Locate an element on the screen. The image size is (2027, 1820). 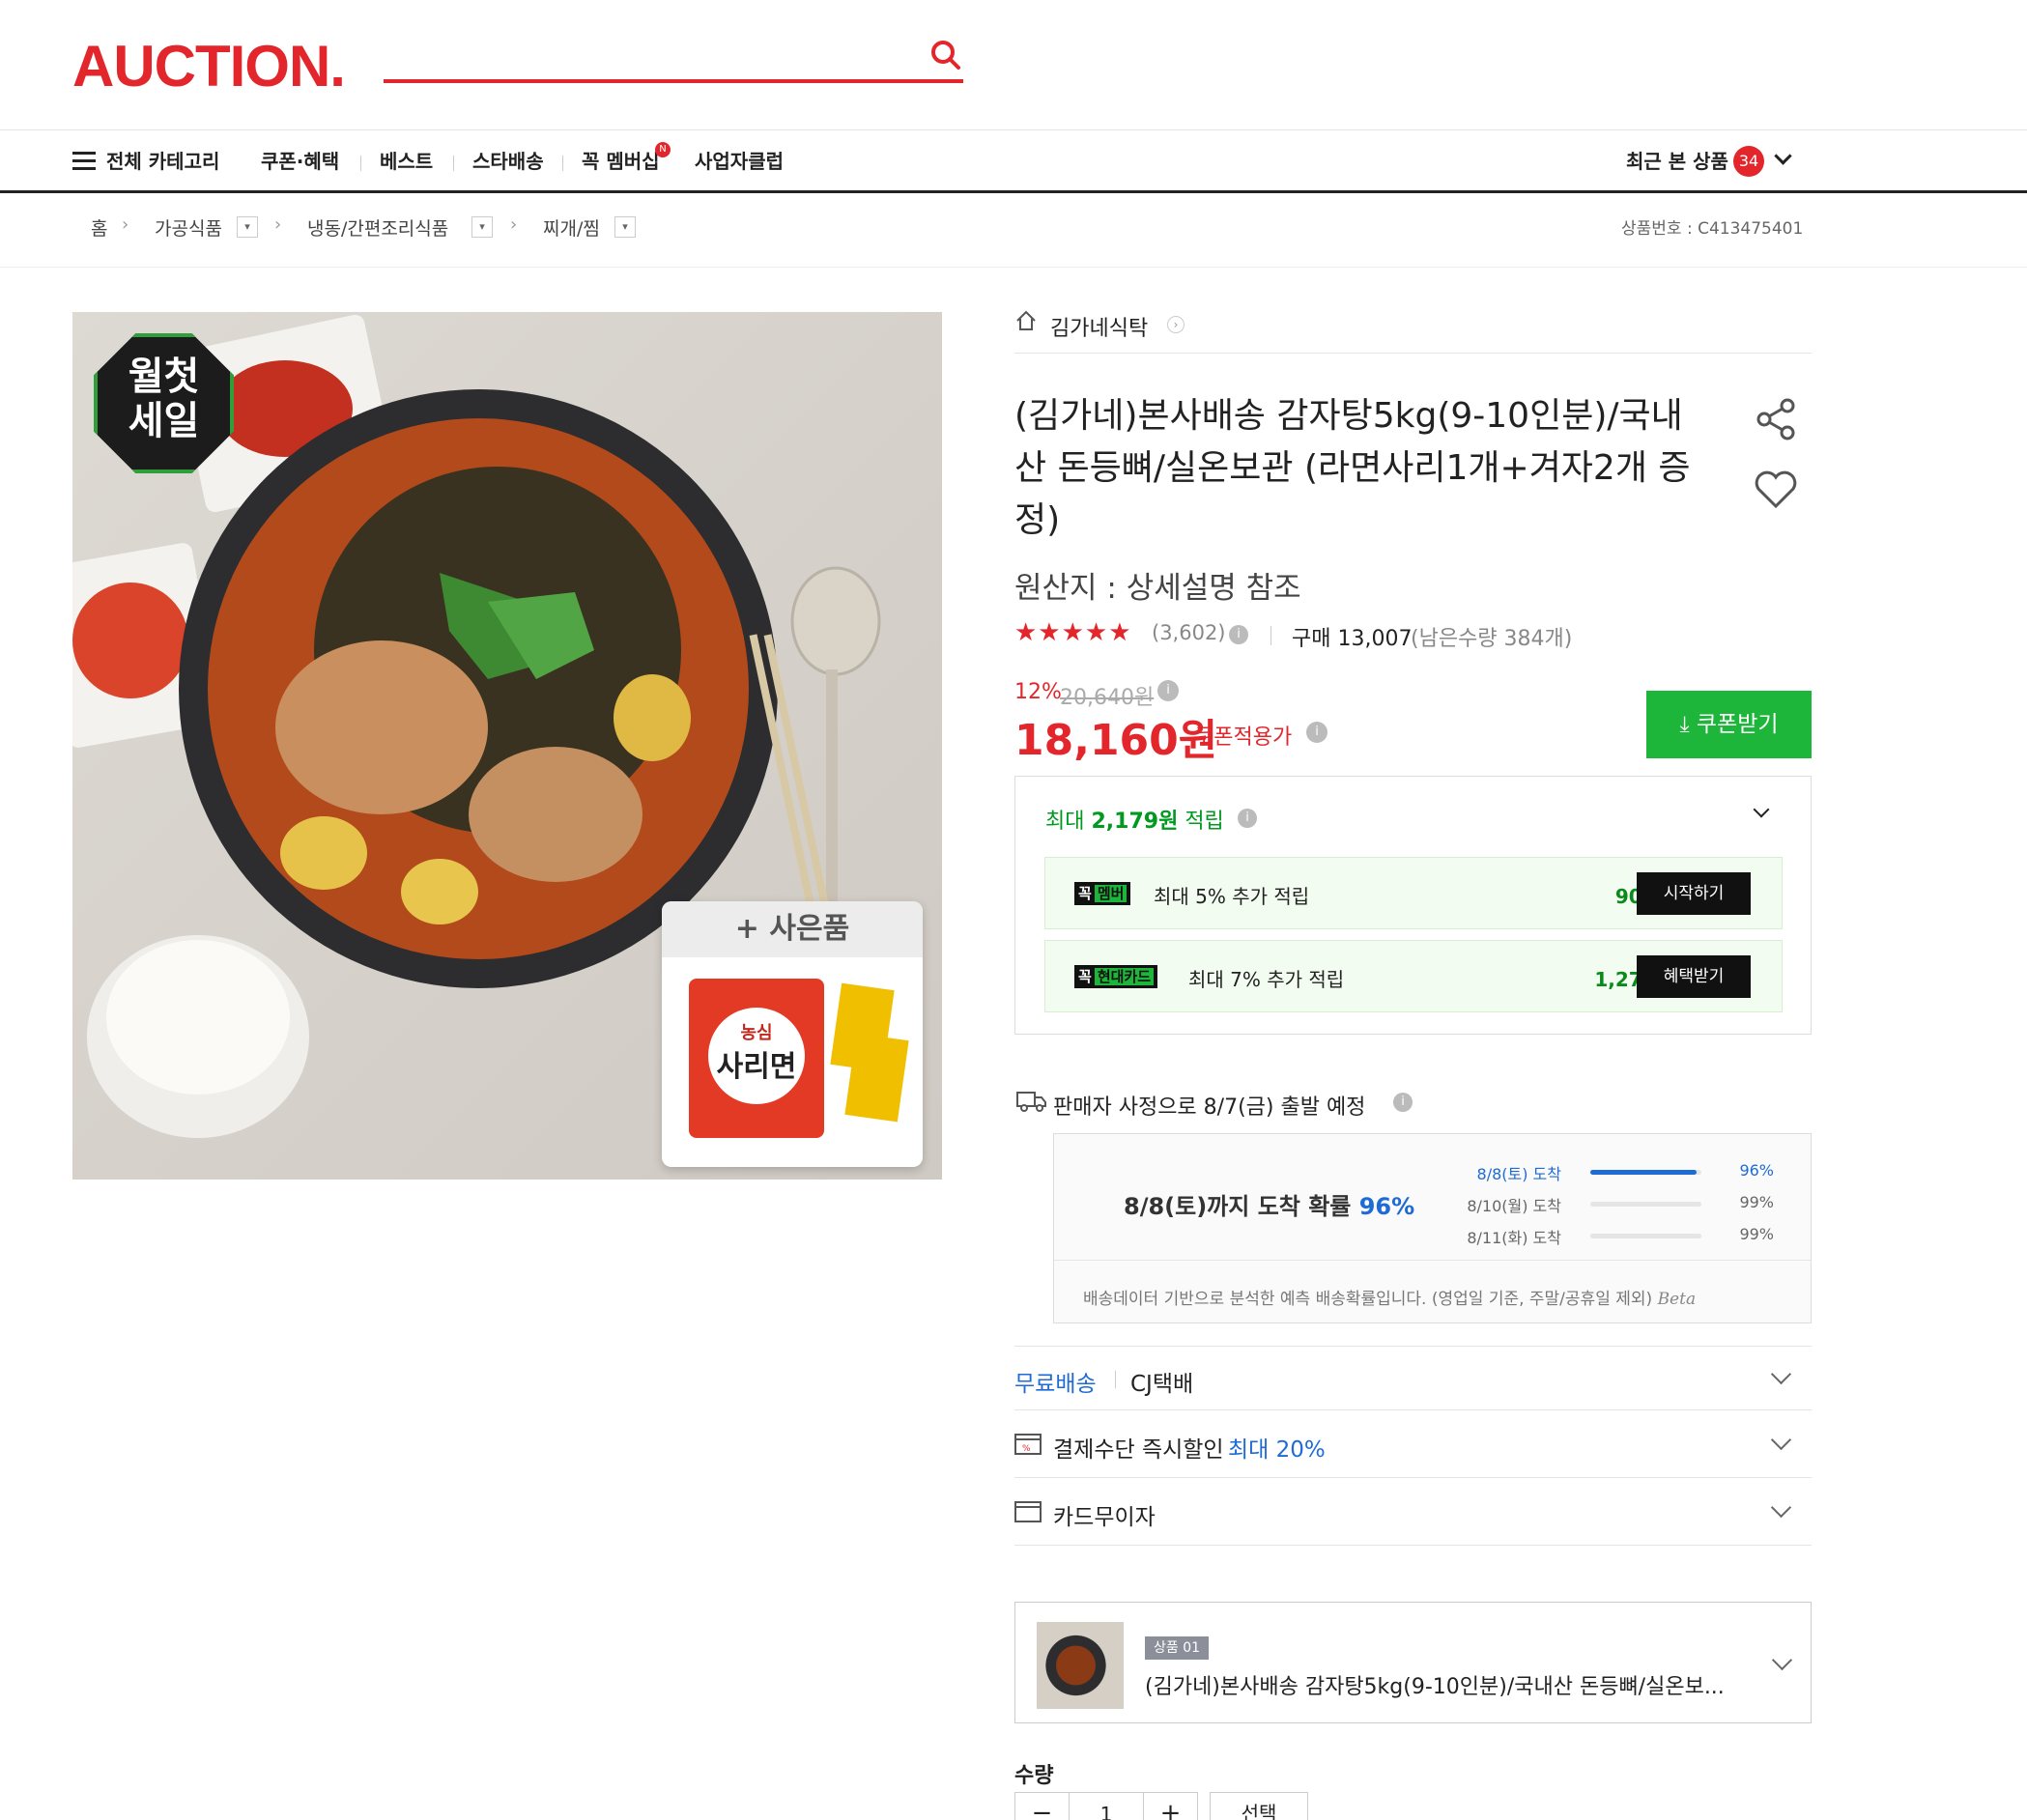
tag-prefix: 꼭 is located at coordinates (1085, 977).